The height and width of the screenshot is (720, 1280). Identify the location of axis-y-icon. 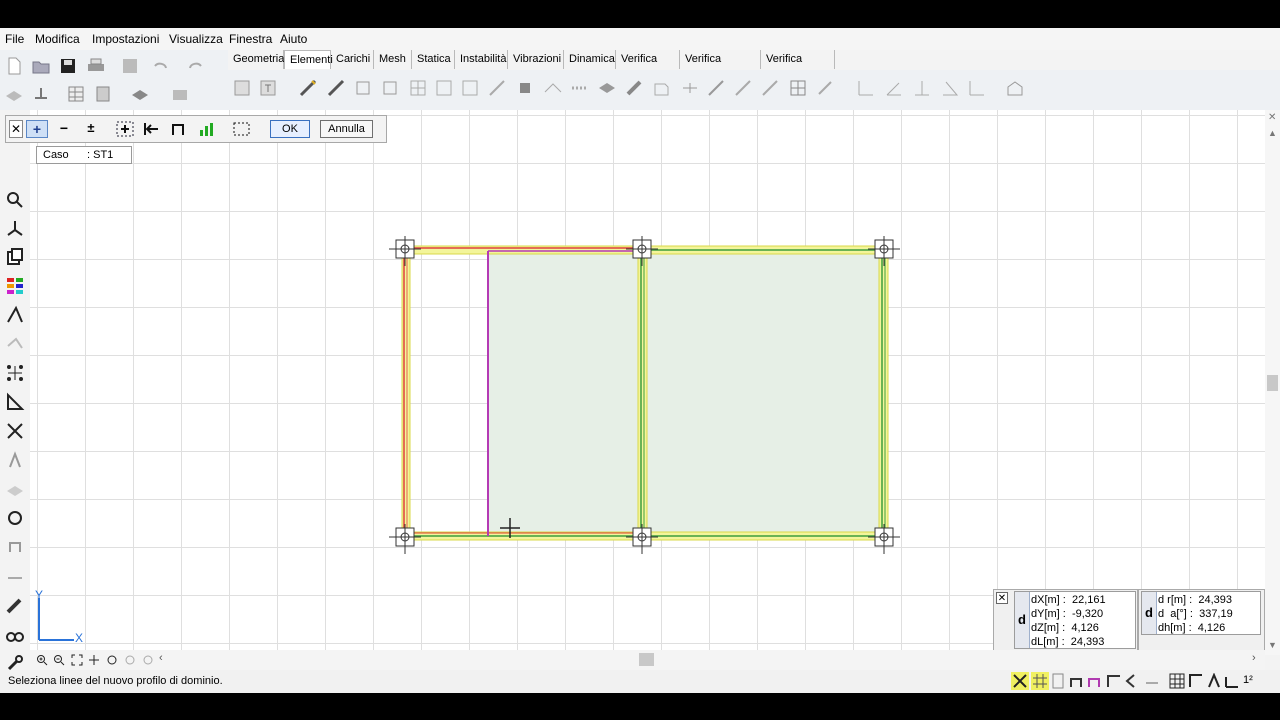
(894, 88).